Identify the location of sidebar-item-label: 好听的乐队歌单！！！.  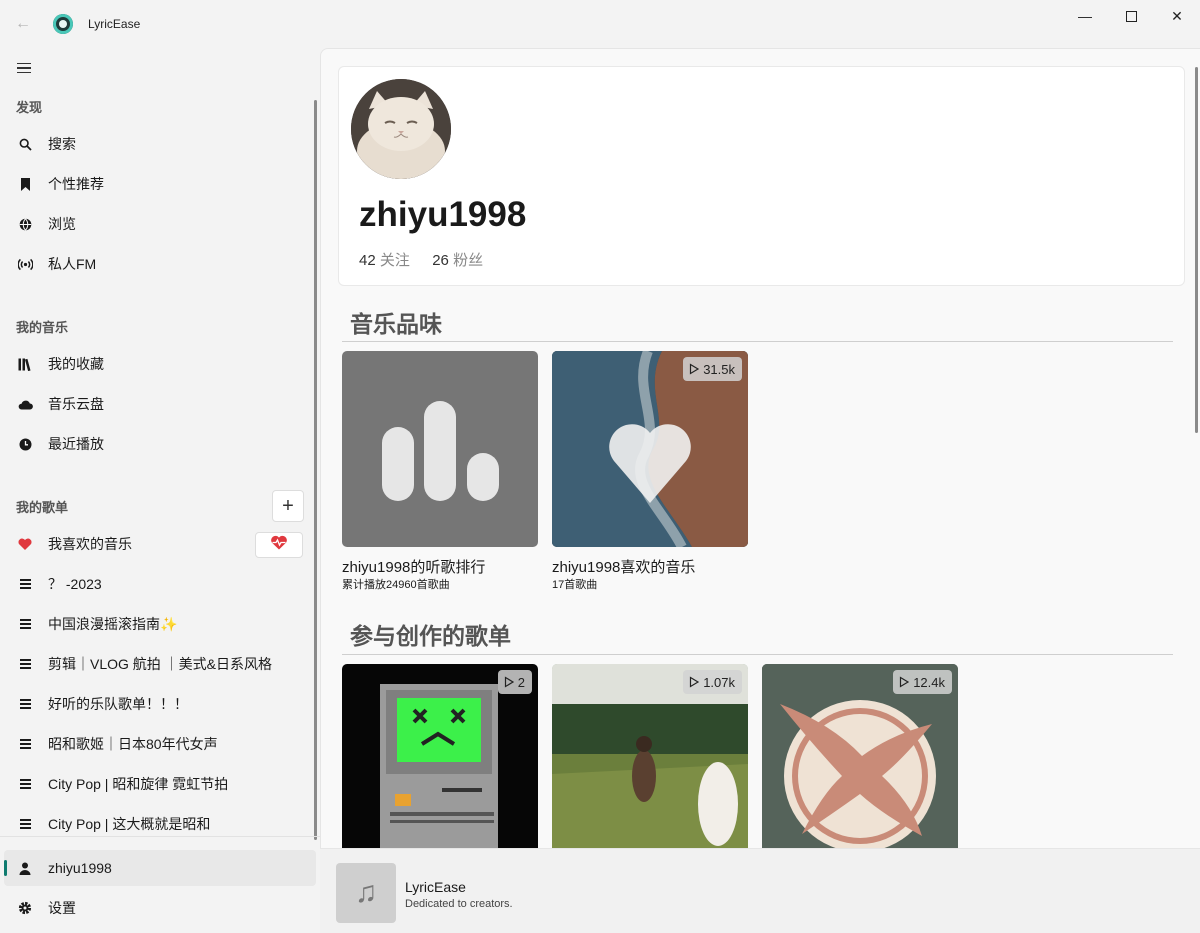
(118, 704).